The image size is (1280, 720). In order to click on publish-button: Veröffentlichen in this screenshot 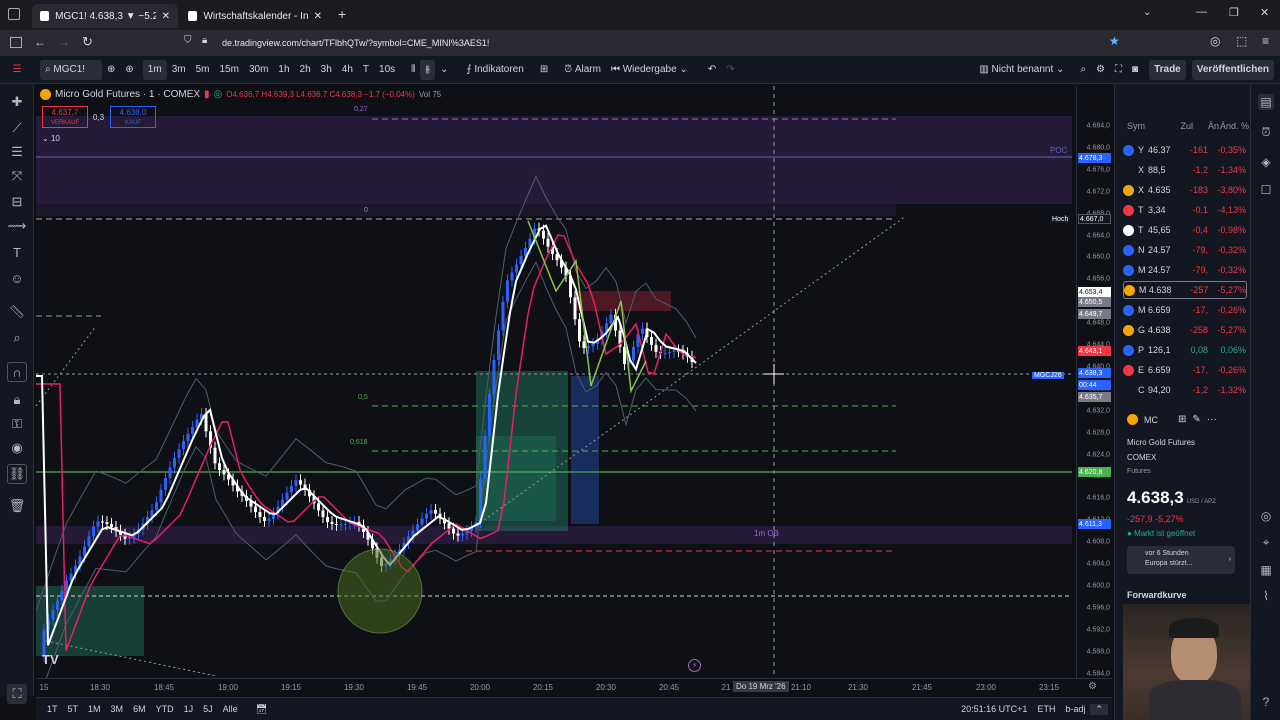, I will do `click(1232, 69)`.